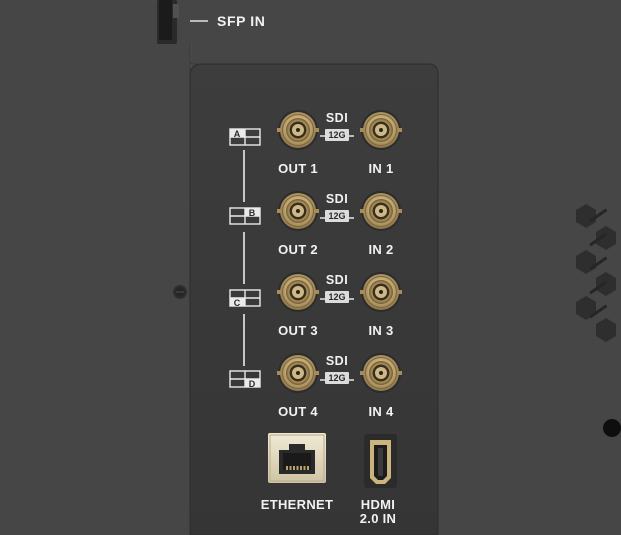 This screenshot has height=535, width=621. What do you see at coordinates (252, 213) in the screenshot?
I see `quadrant-letter: B` at bounding box center [252, 213].